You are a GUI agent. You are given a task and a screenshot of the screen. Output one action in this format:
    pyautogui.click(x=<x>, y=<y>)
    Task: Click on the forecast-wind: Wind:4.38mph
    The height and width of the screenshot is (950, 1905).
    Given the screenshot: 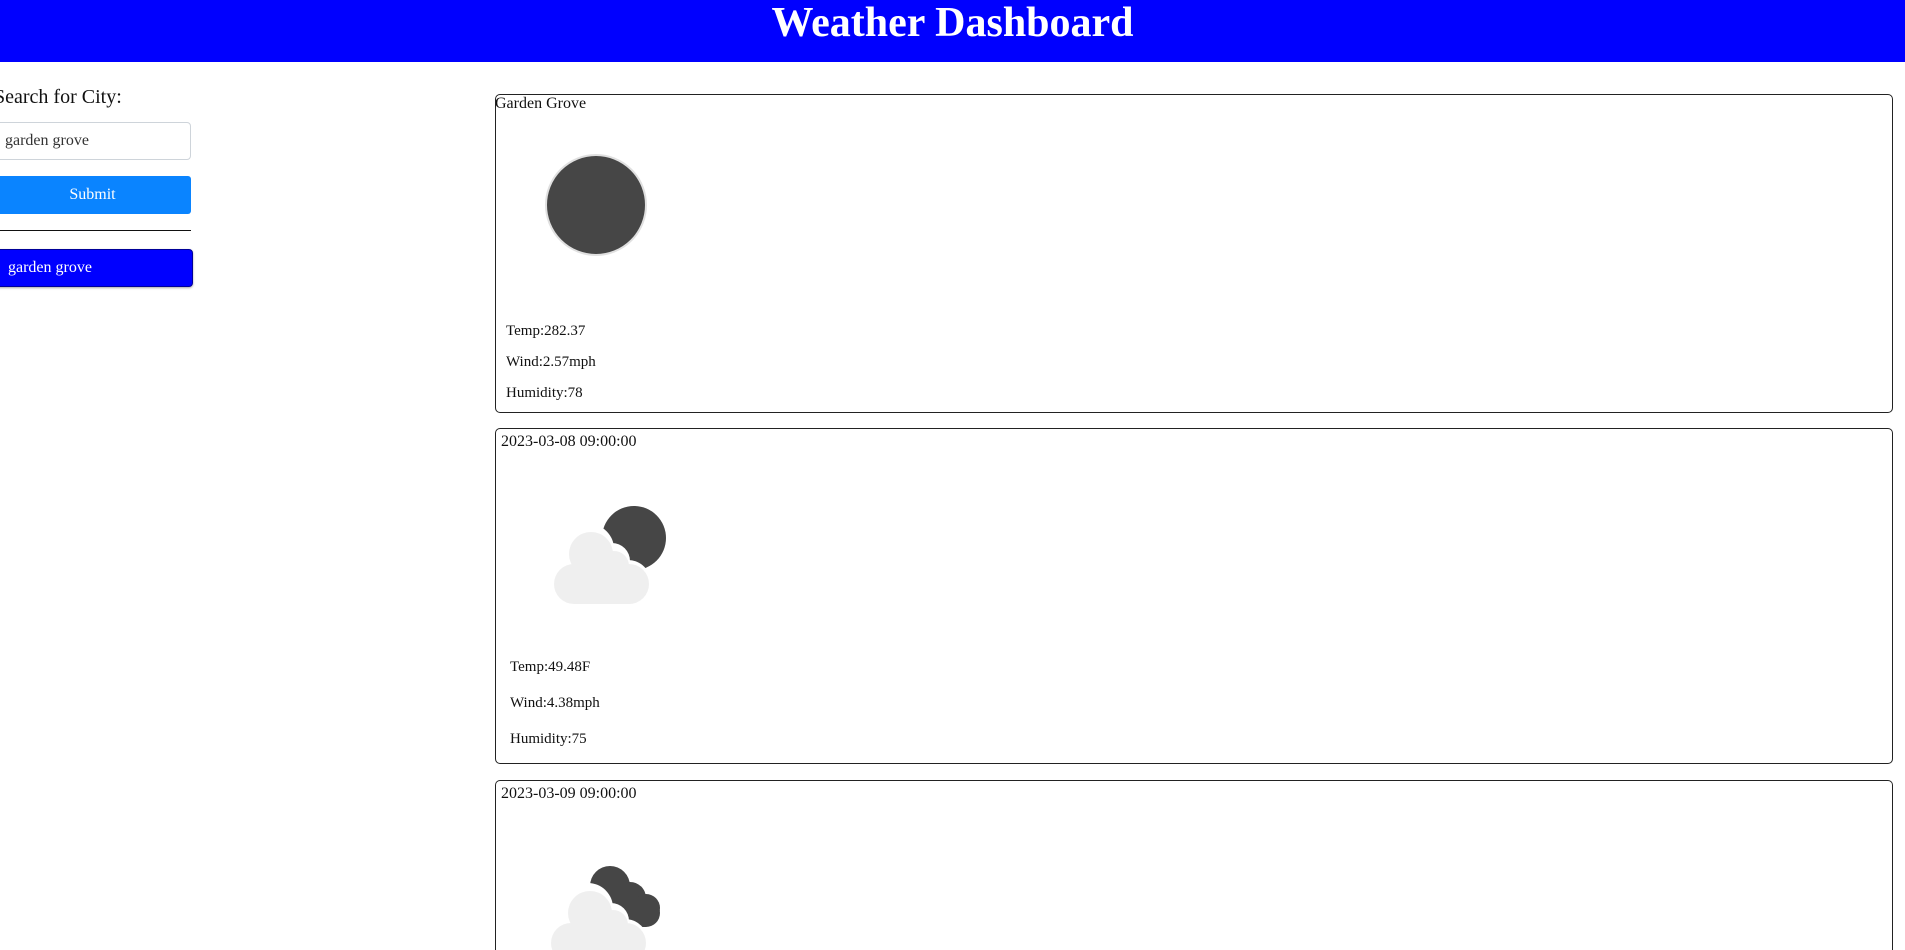 What is the action you would take?
    pyautogui.click(x=555, y=703)
    